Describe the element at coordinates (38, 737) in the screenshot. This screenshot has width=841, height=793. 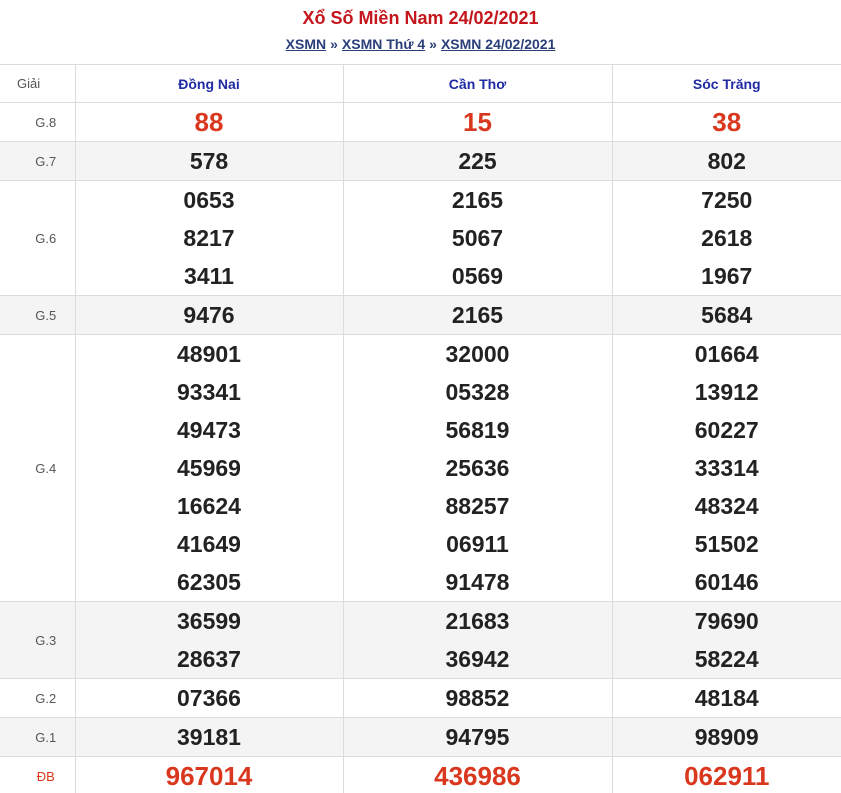
I see `prize-label: G.1` at that location.